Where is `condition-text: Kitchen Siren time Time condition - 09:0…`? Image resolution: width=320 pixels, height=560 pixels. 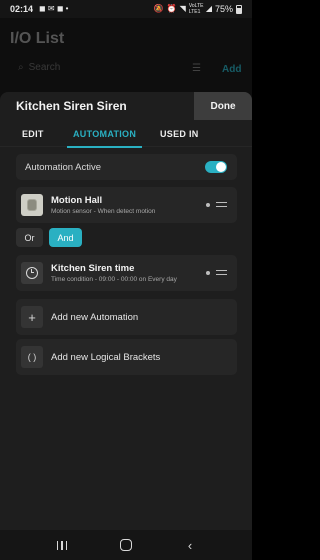 condition-text: Kitchen Siren time Time condition - 09:0… is located at coordinates (114, 273).